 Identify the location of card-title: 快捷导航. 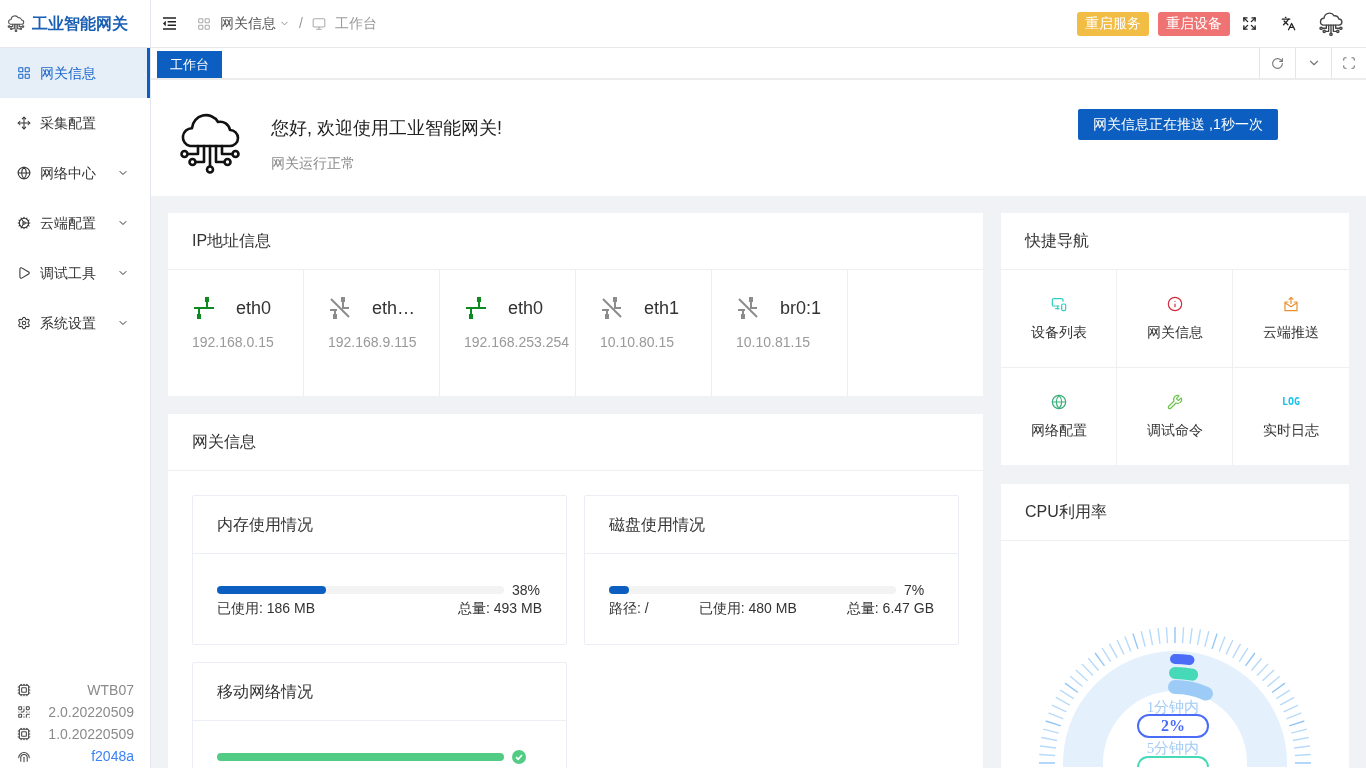
(1057, 241).